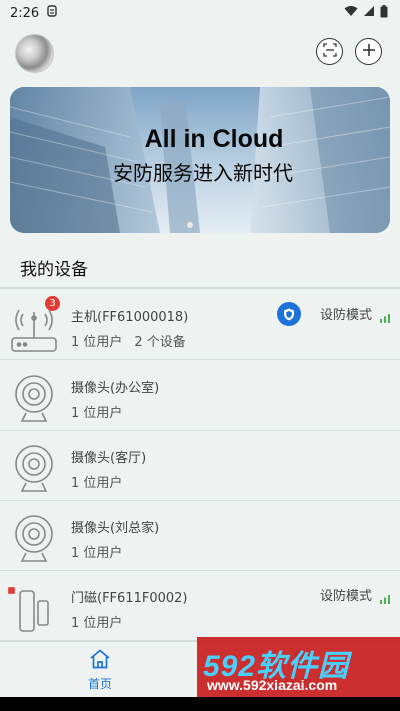 The image size is (400, 711). Describe the element at coordinates (298, 667) in the screenshot. I see `watermark: 592软件园 www.592xiazai.com` at that location.